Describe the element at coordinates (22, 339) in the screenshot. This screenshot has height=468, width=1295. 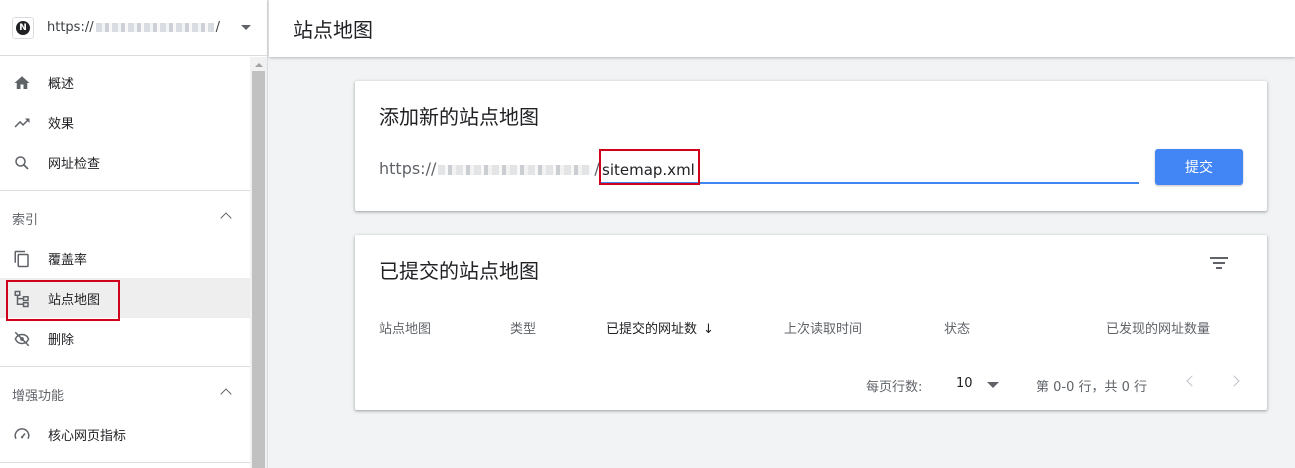
I see `visibility-off-icon` at that location.